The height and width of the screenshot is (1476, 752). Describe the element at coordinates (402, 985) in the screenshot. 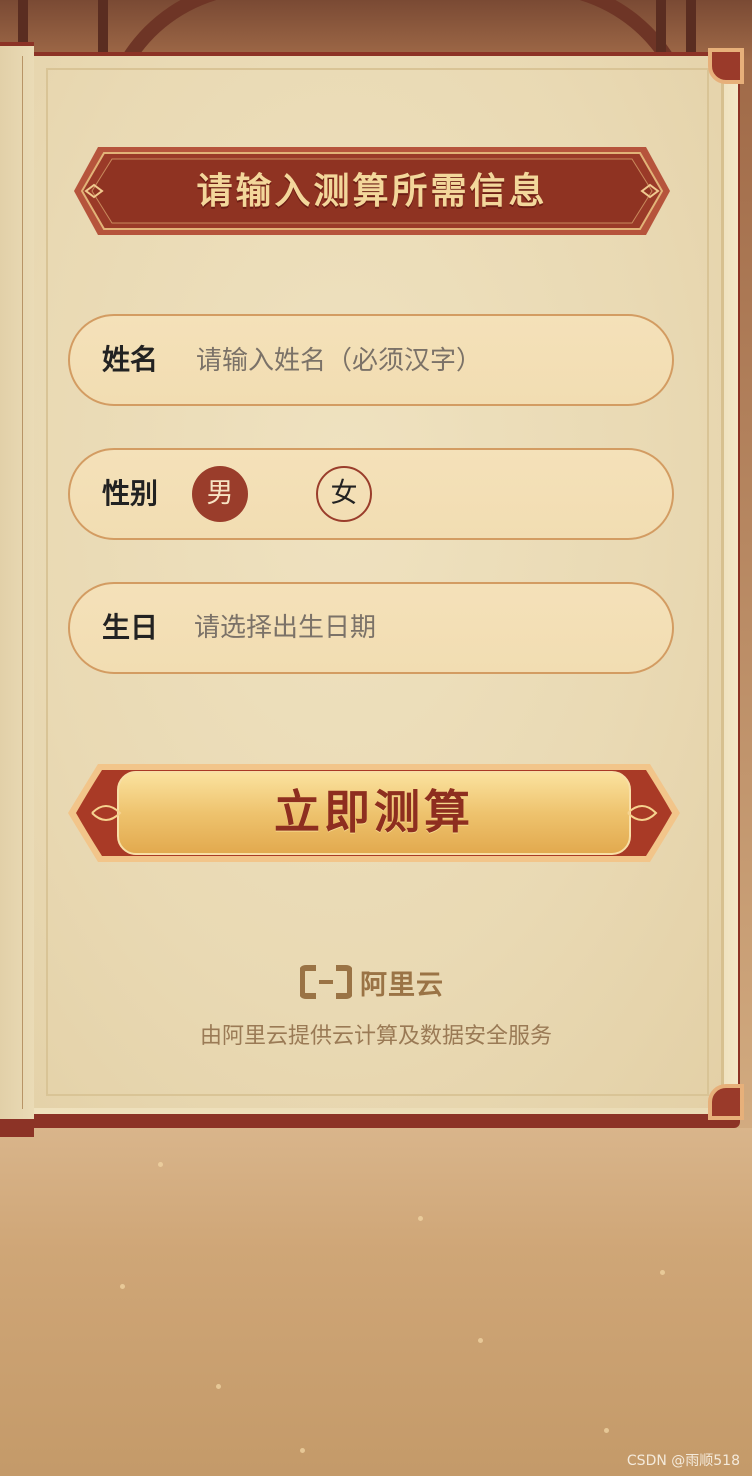

I see `aliyun-brand-name: 阿里云` at that location.